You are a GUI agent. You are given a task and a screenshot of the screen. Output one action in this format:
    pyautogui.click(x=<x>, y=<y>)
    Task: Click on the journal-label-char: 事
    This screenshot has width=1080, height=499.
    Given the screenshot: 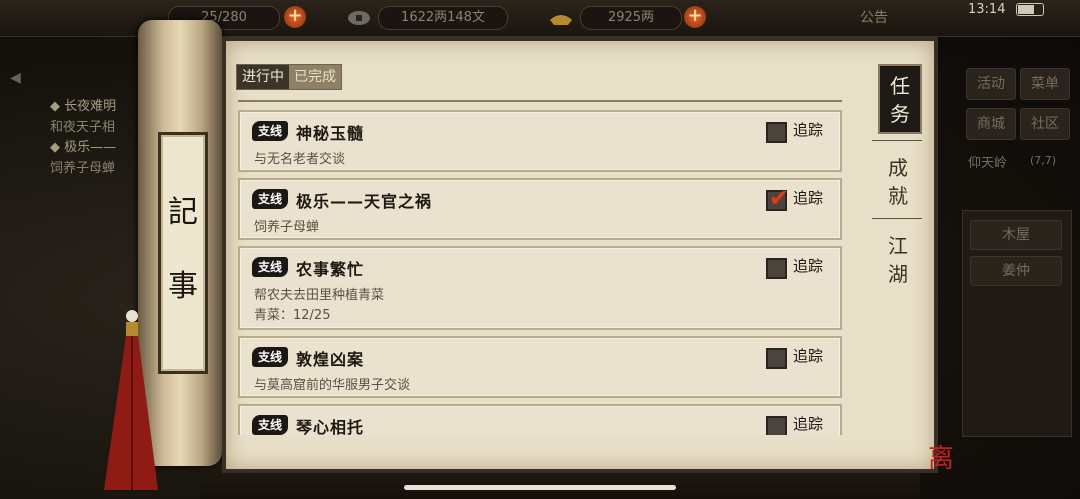 What is the action you would take?
    pyautogui.click(x=183, y=286)
    